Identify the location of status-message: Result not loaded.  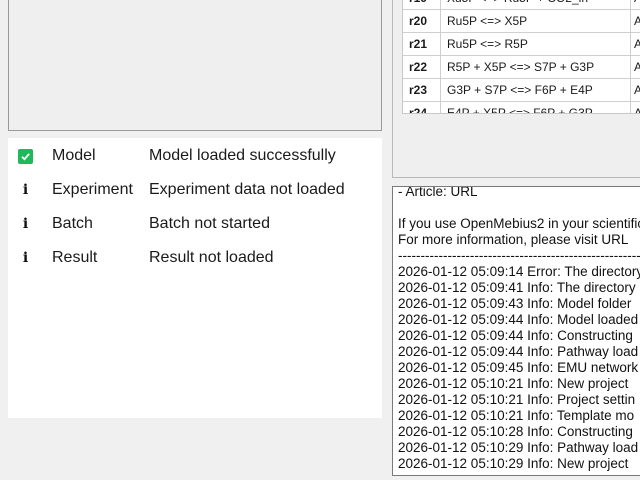
(211, 257).